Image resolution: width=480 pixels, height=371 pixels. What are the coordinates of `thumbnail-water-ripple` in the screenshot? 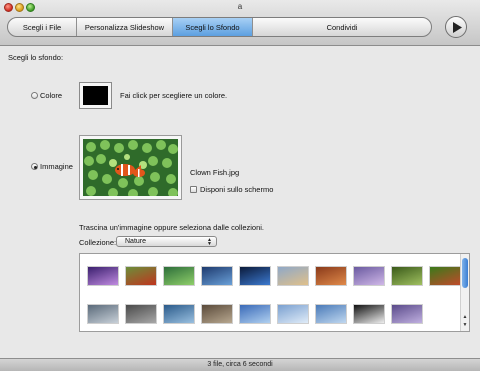 It's located at (179, 314).